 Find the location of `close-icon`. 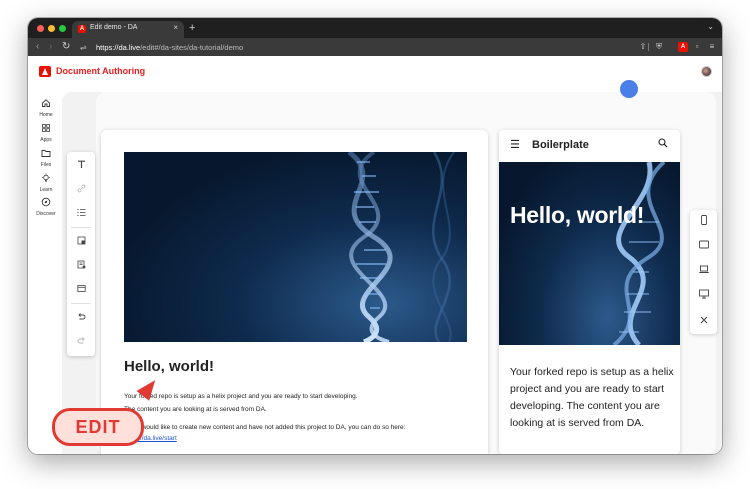

close-icon is located at coordinates (703, 321).